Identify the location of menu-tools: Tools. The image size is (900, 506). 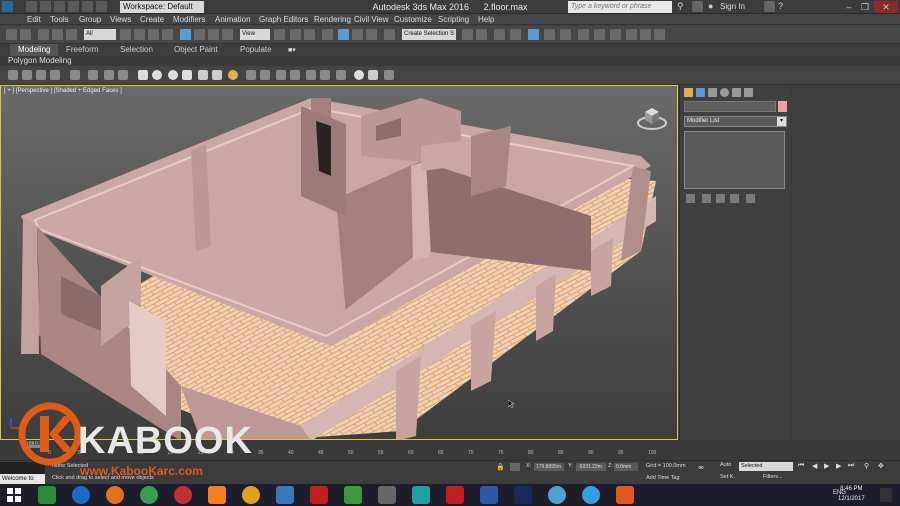
(59, 19).